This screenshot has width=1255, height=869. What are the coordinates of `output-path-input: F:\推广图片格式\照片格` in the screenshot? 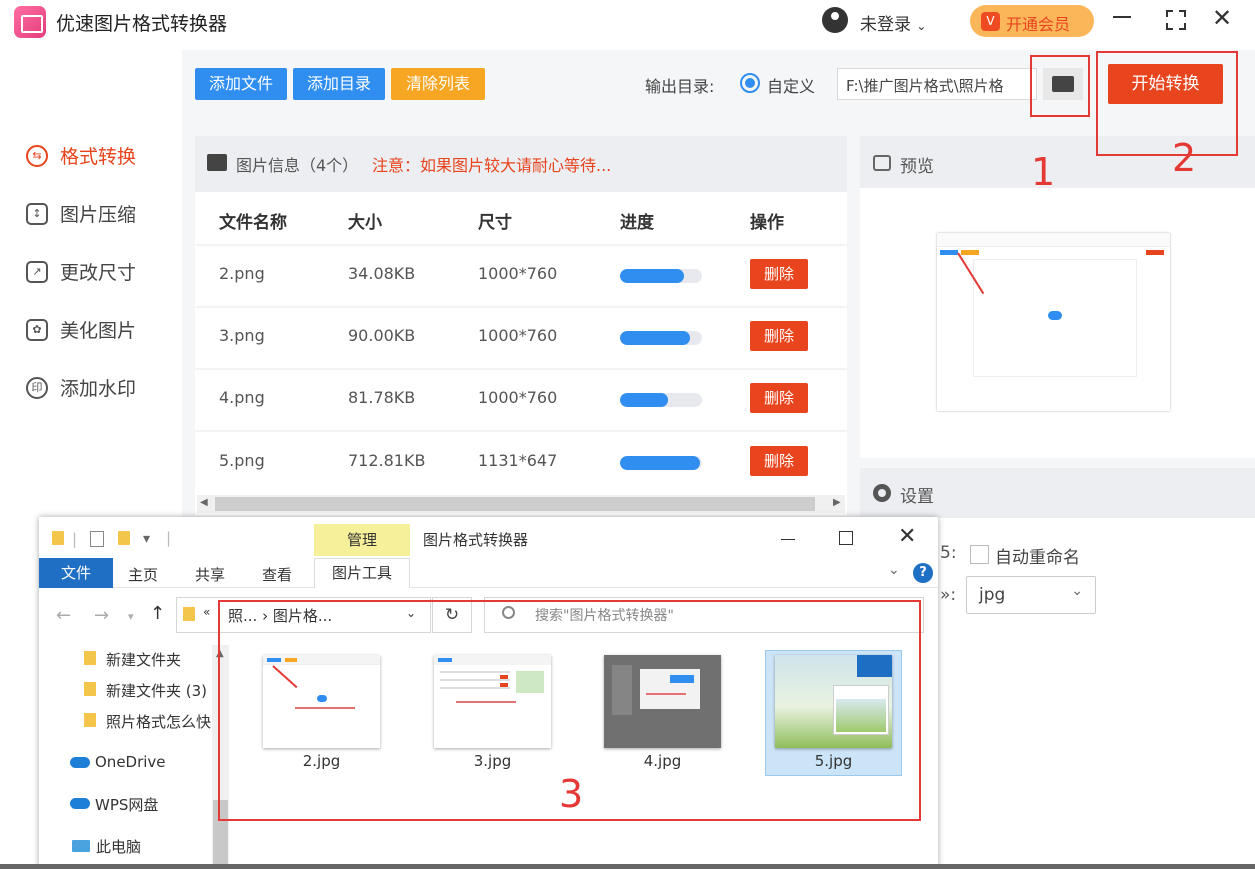 It's located at (937, 84).